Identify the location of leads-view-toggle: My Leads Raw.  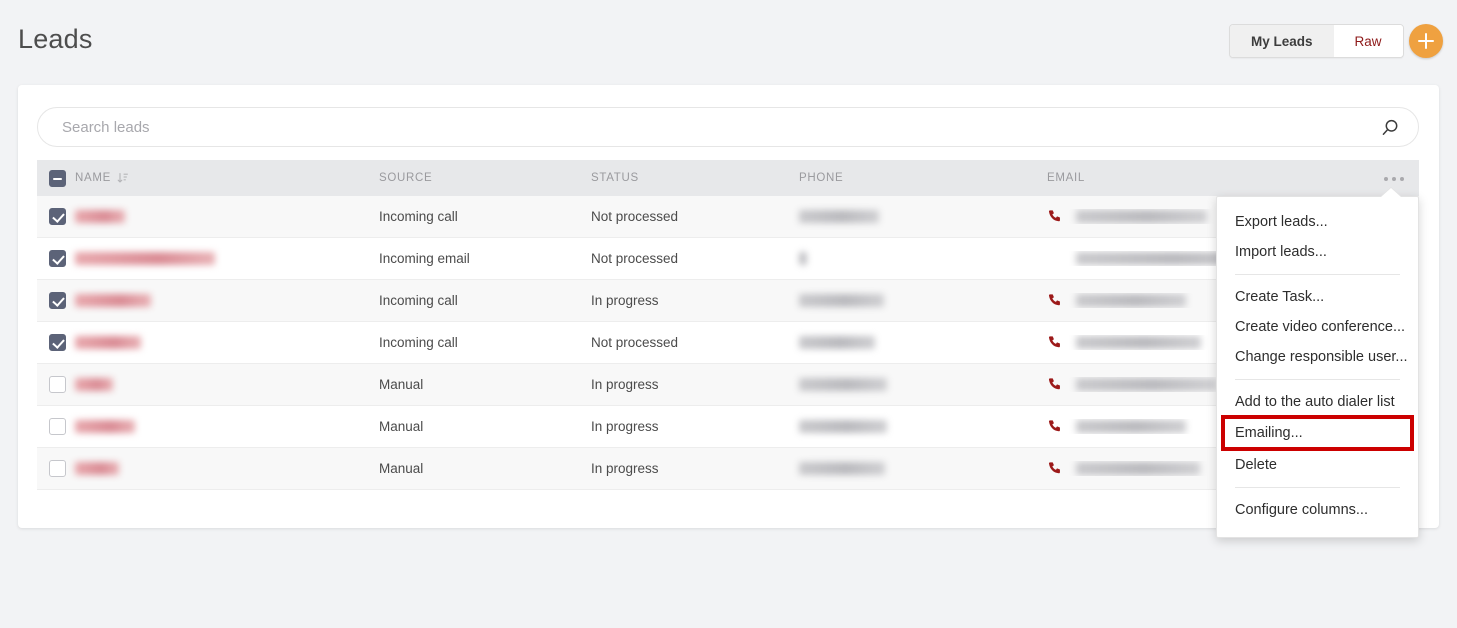
(1316, 41).